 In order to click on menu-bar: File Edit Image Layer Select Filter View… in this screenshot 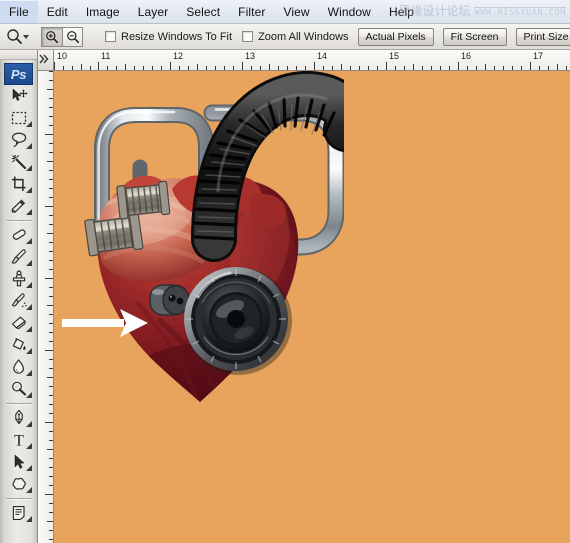, I will do `click(285, 12)`.